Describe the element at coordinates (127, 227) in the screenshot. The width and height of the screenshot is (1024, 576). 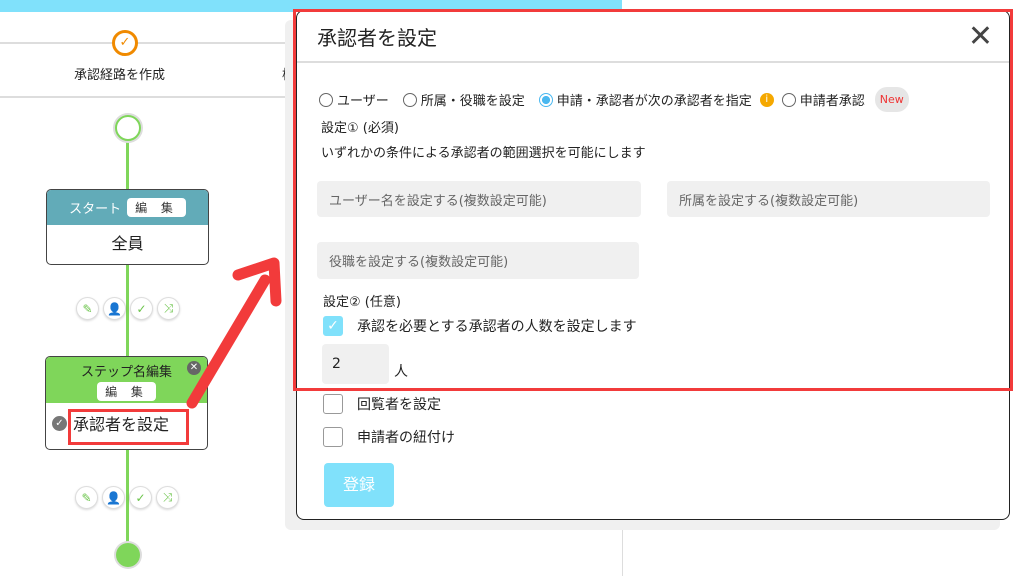
I see `start-node: スタート編 集 全員` at that location.